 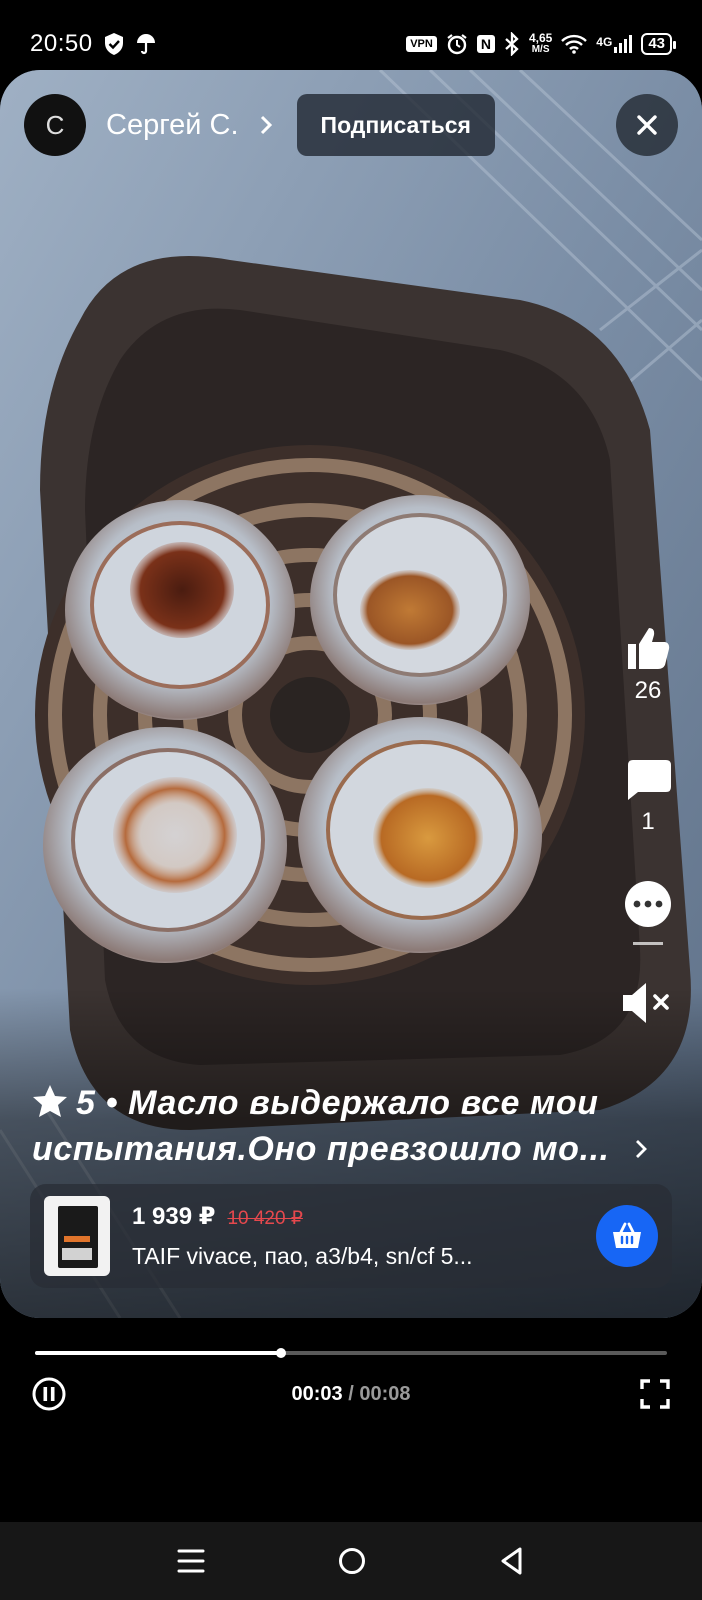 I want to click on nfc-icon: N, so click(x=485, y=44).